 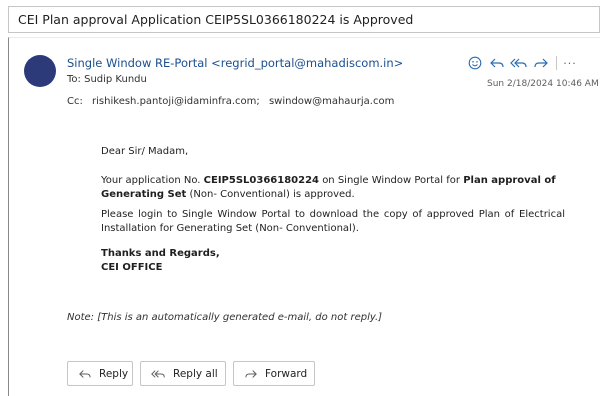 I want to click on cc-recipient: rishikesh.pantoji@idaminfra.com;, so click(x=176, y=101).